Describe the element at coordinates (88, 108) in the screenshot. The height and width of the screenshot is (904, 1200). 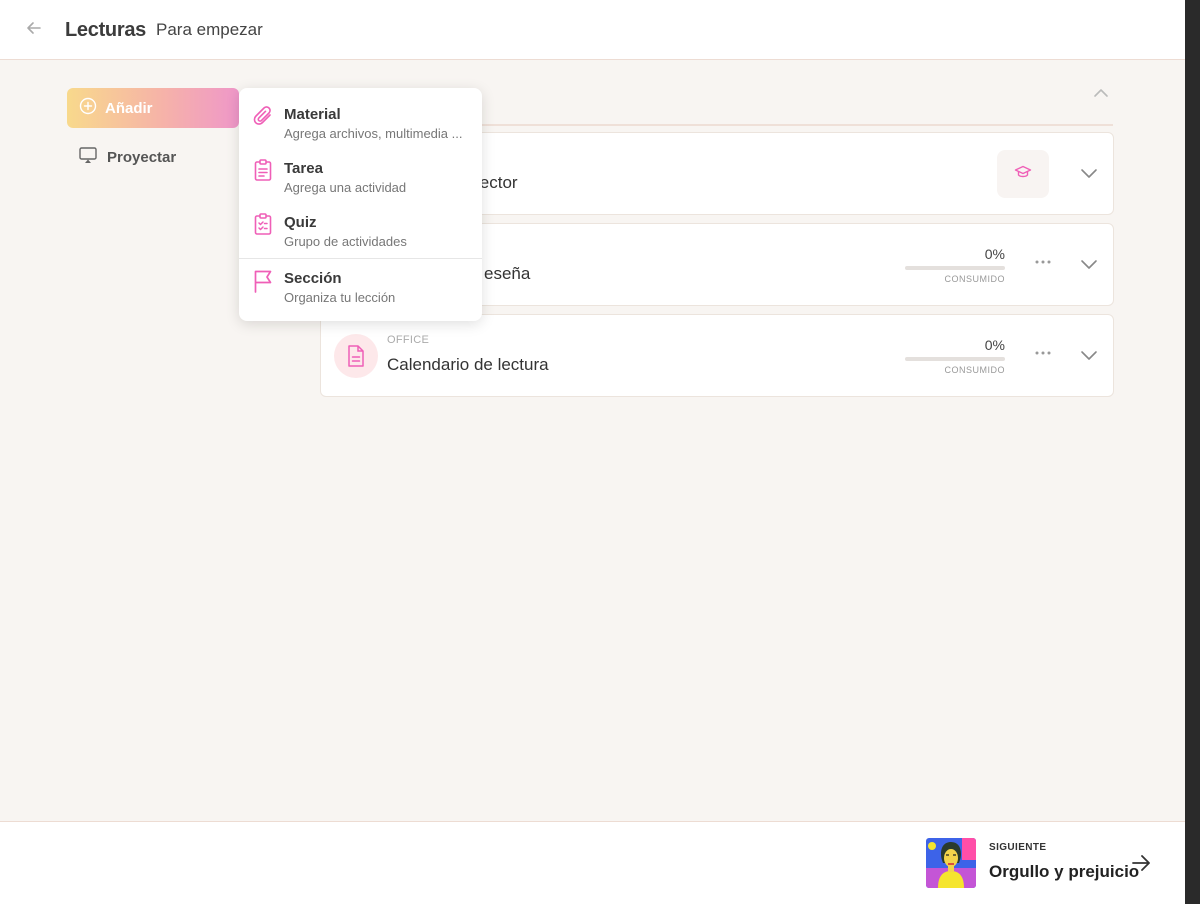
I see `plus-circle-icon` at that location.